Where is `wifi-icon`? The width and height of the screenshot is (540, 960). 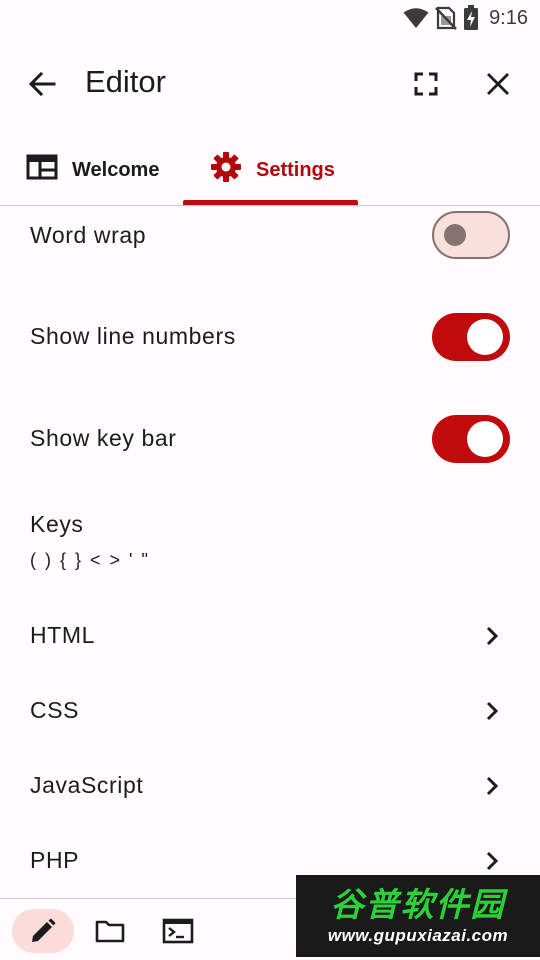 wifi-icon is located at coordinates (416, 18).